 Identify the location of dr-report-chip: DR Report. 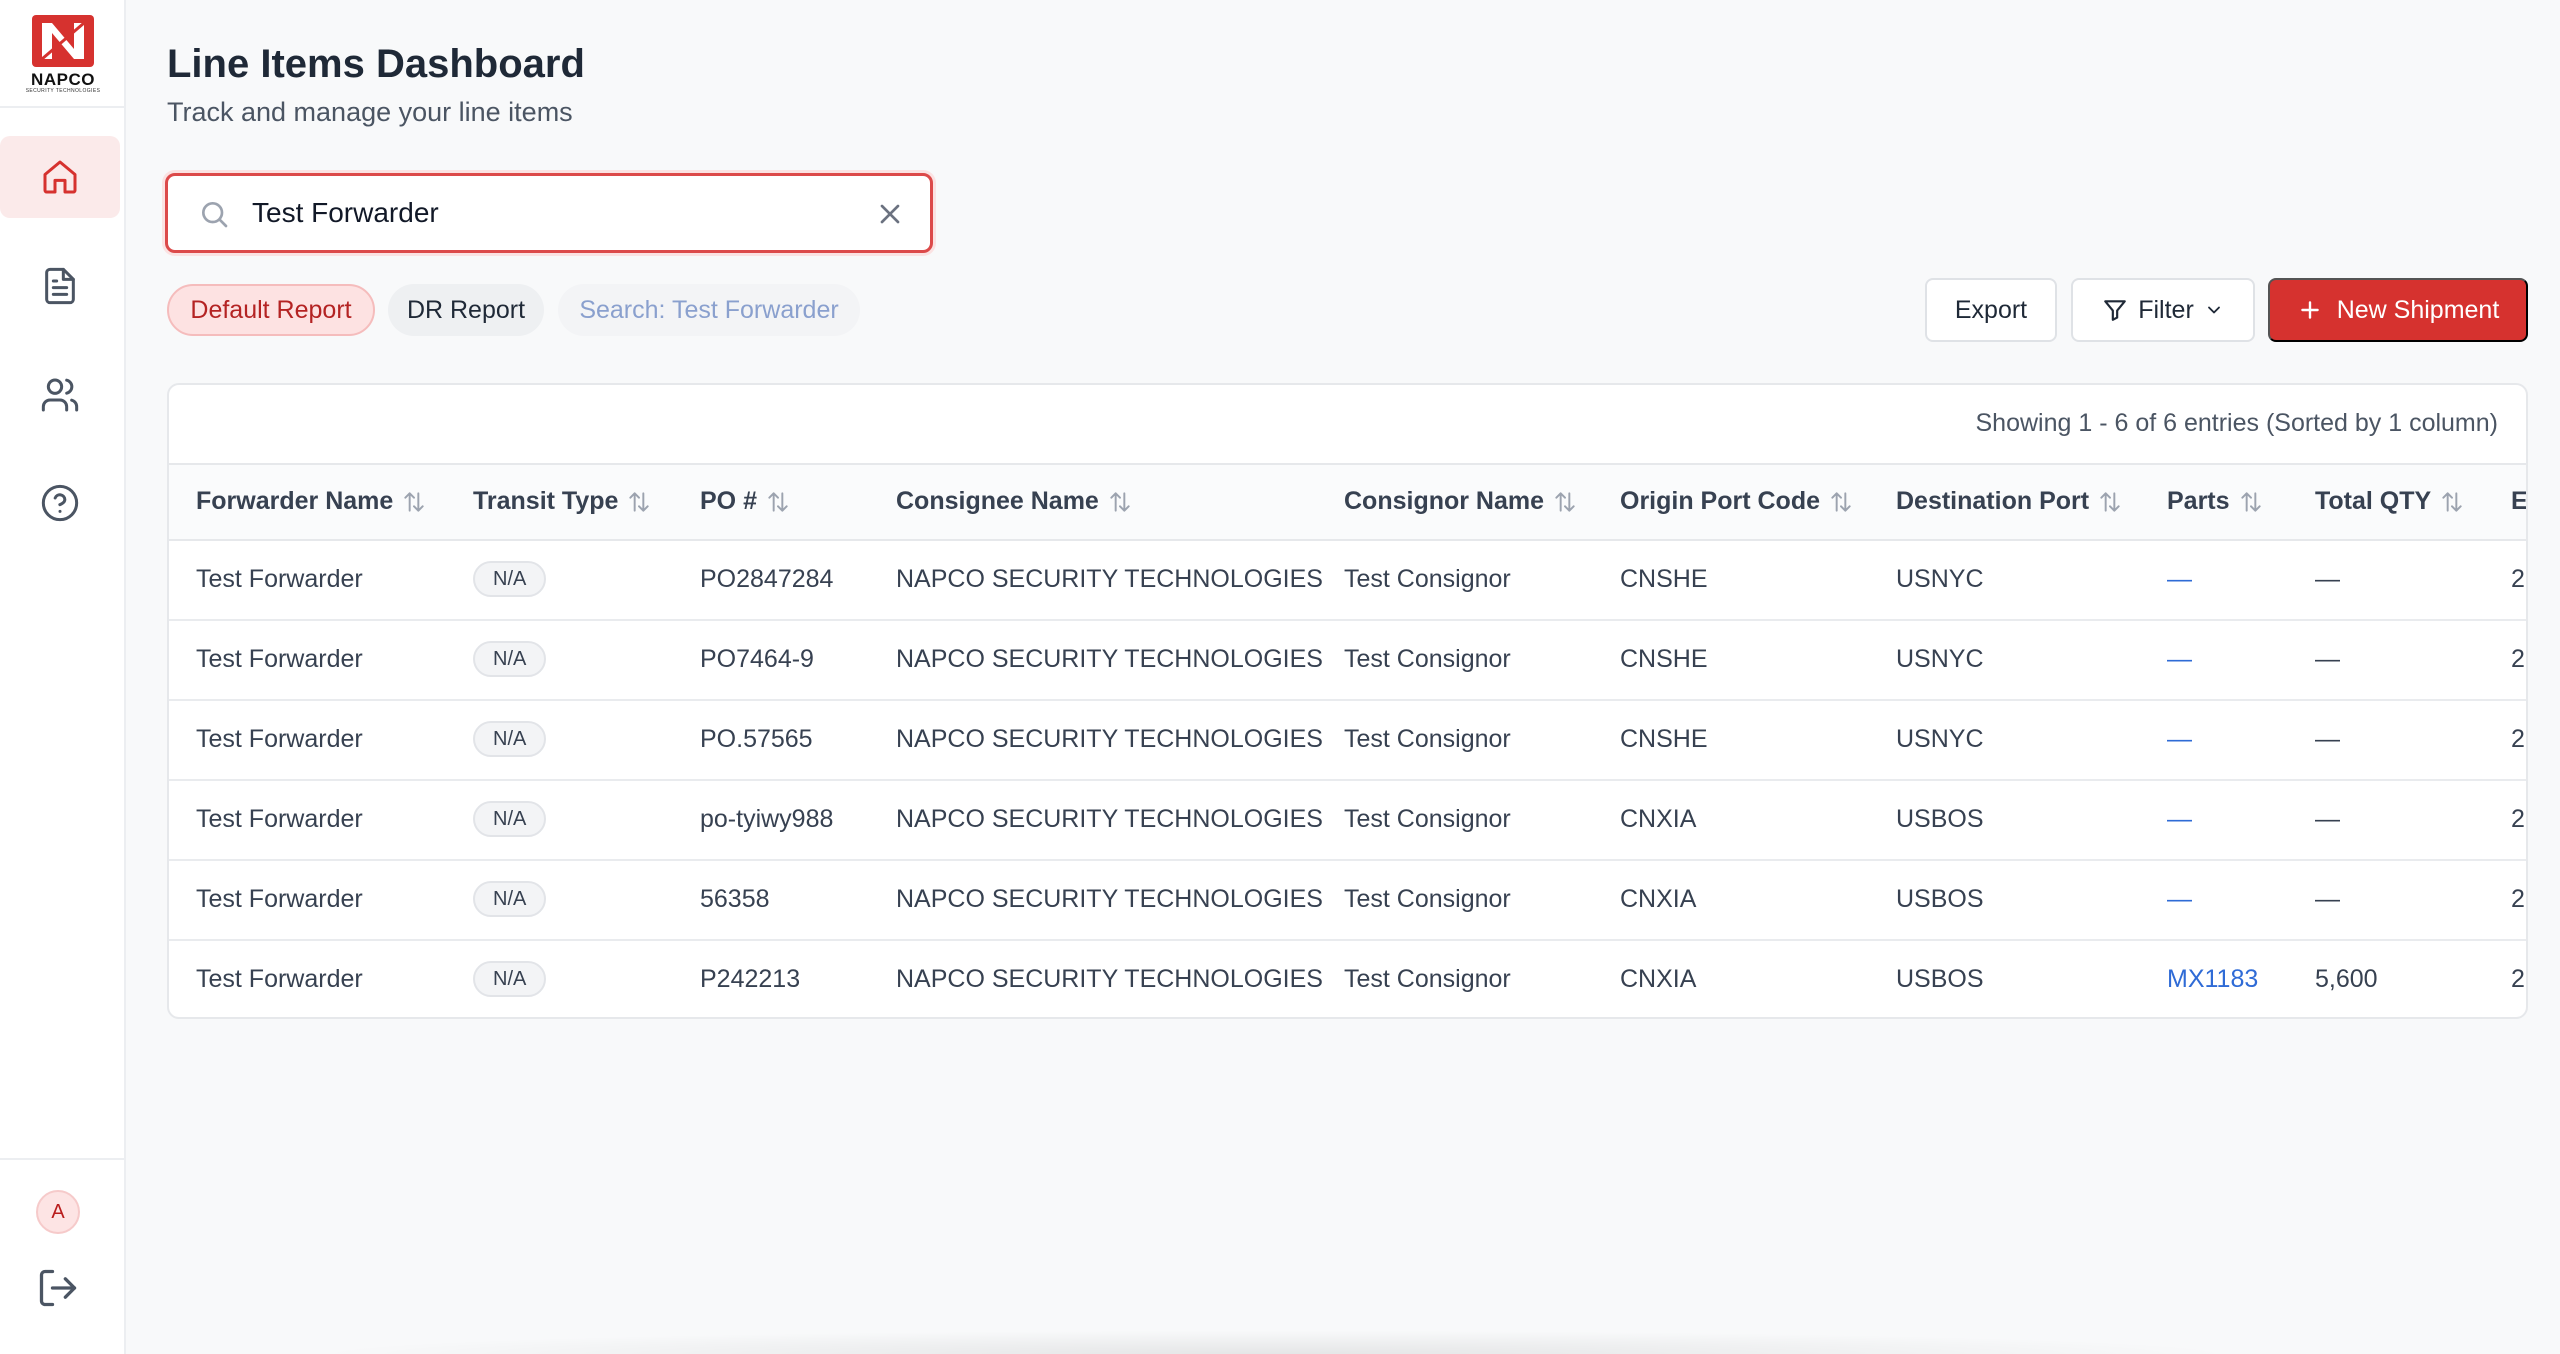
(466, 310).